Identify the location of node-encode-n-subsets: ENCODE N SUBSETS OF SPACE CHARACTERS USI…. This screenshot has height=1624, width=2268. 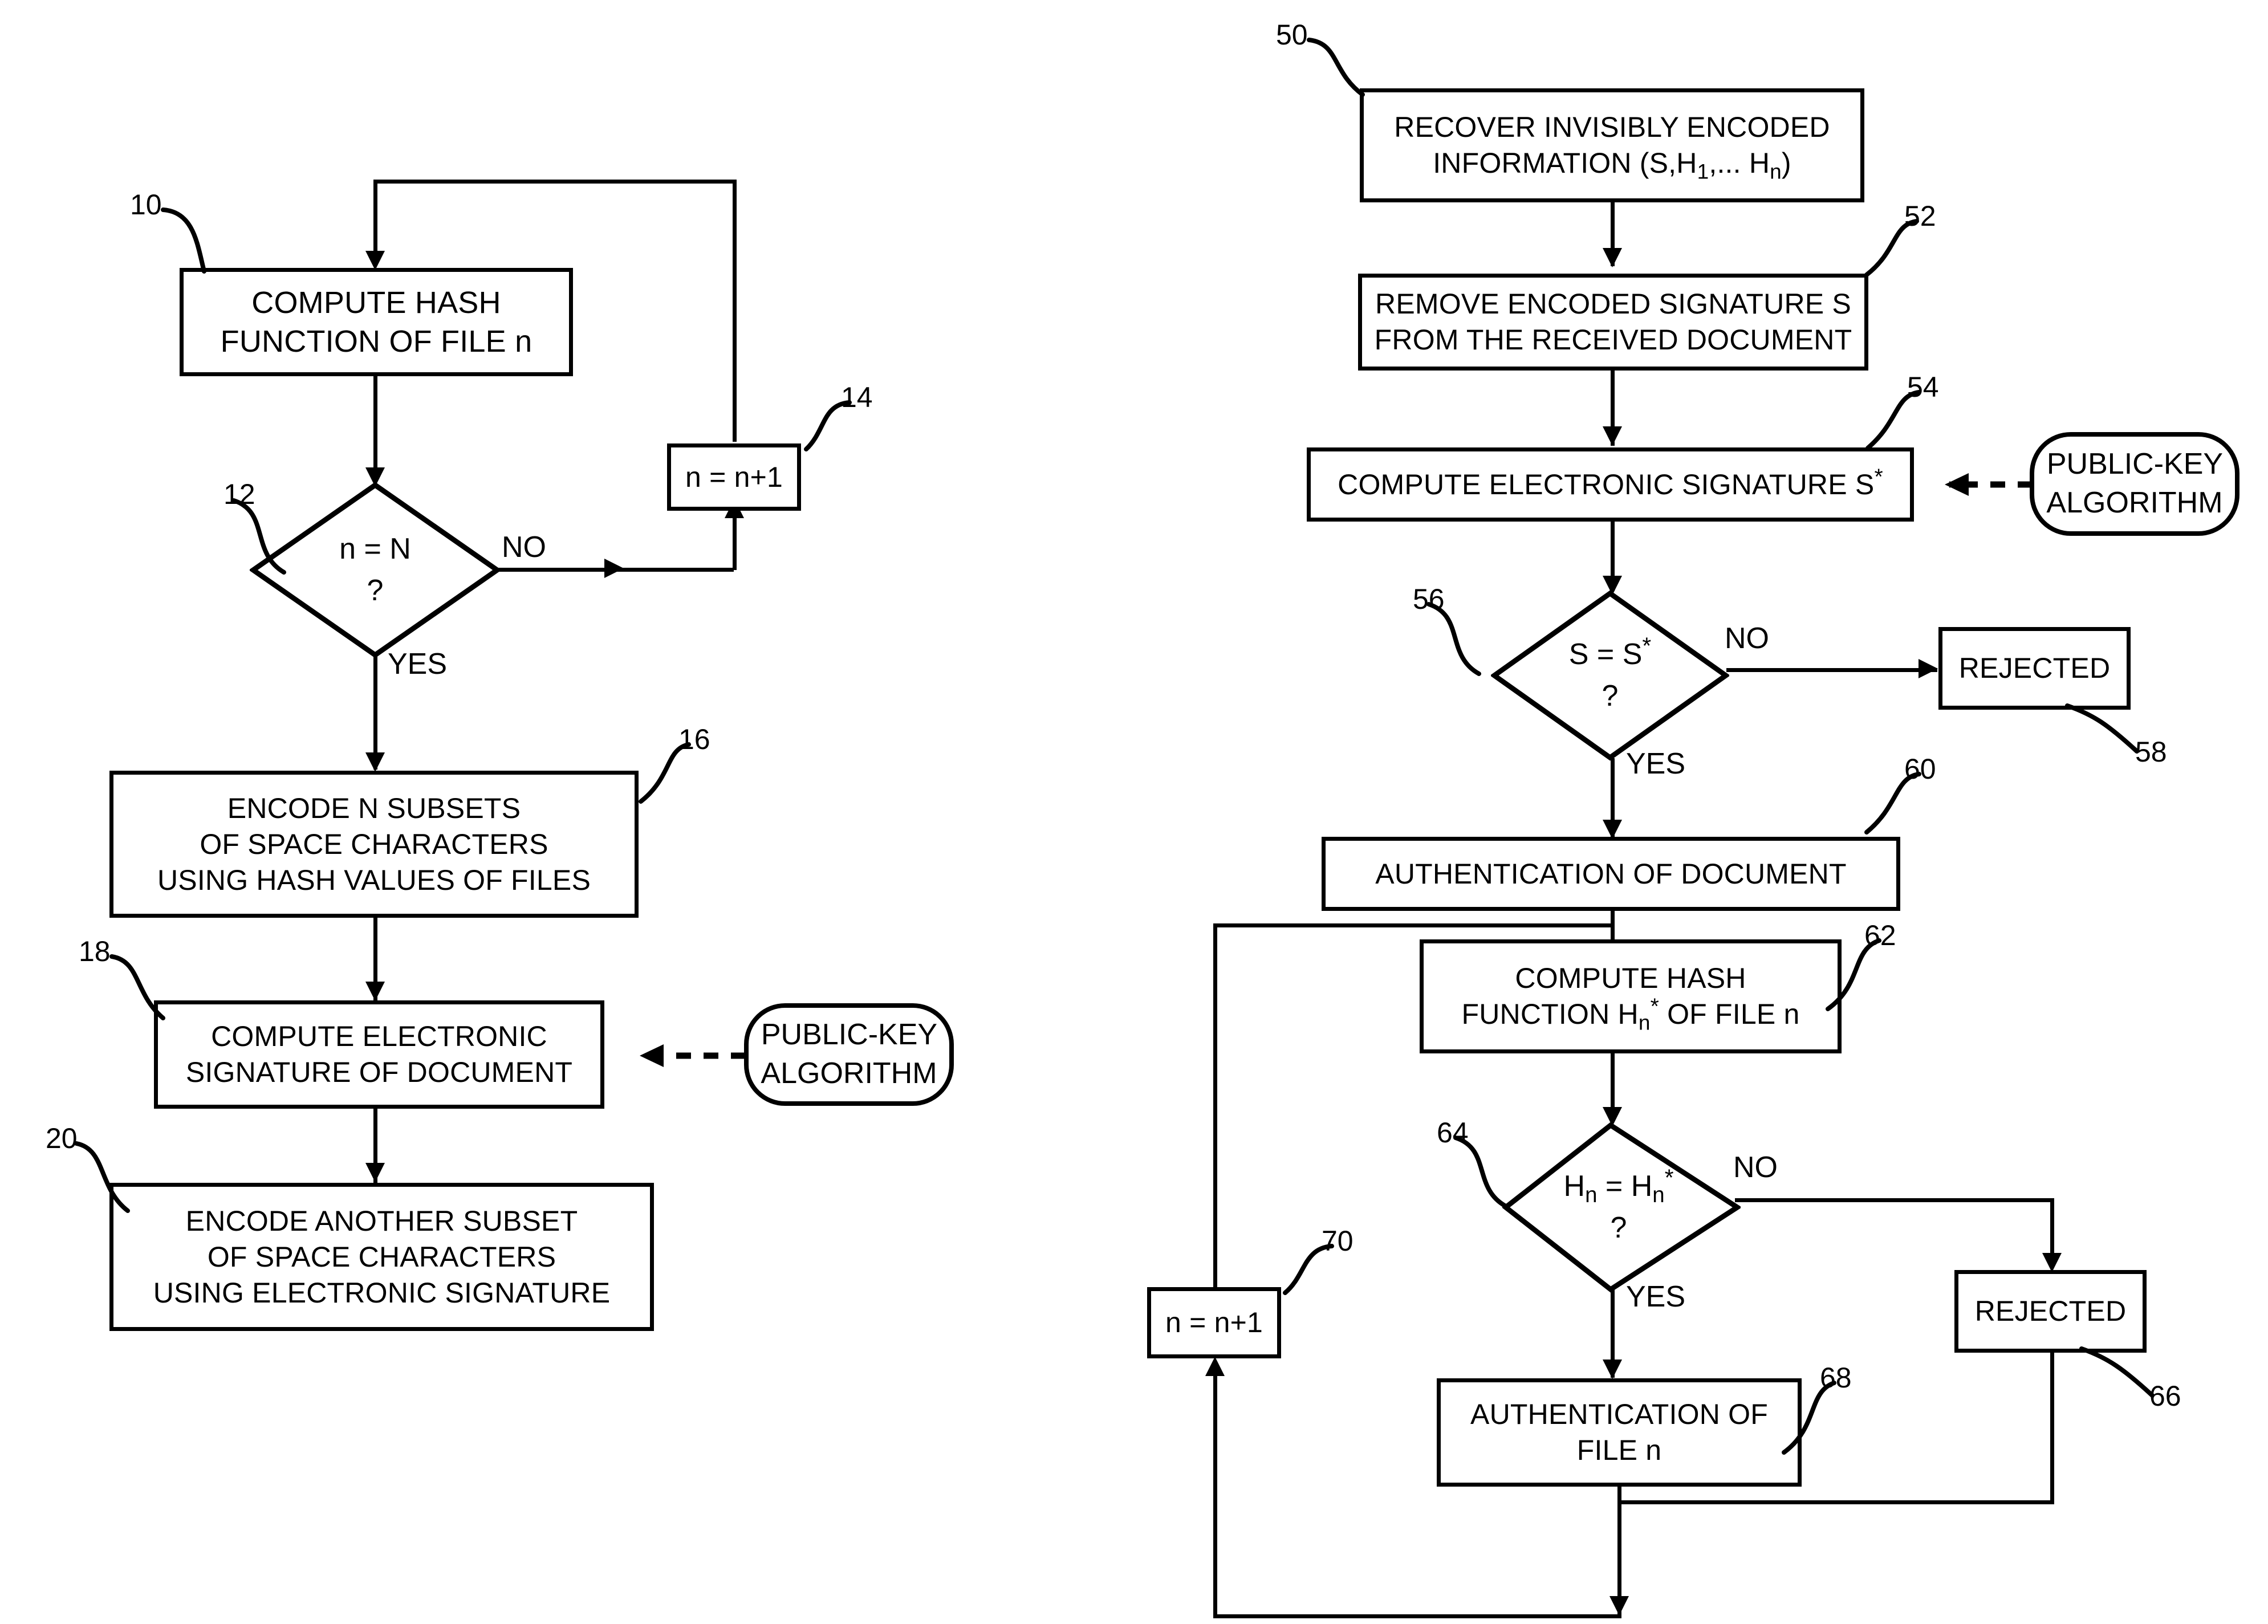
(374, 845).